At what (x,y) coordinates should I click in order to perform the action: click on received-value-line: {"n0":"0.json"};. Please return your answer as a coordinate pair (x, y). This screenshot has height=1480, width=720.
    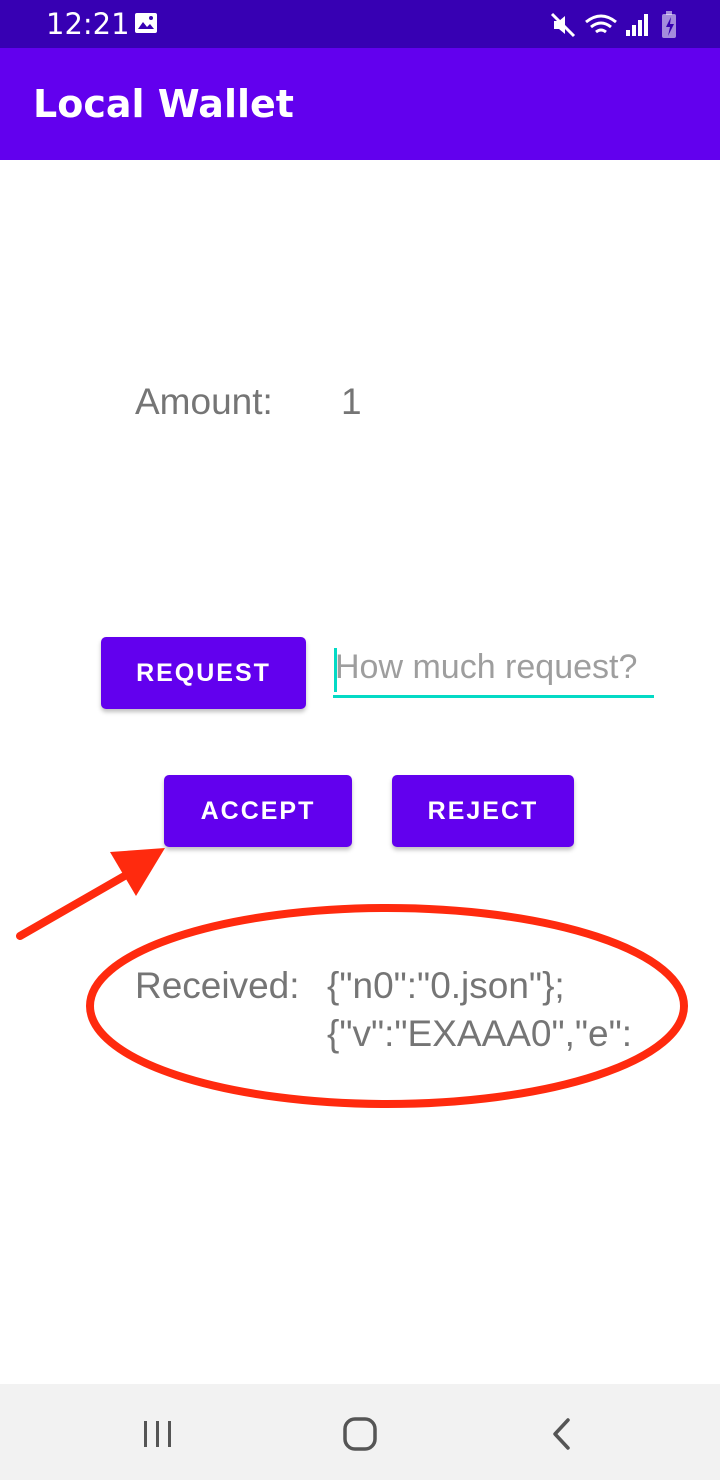
    Looking at the image, I should click on (446, 985).